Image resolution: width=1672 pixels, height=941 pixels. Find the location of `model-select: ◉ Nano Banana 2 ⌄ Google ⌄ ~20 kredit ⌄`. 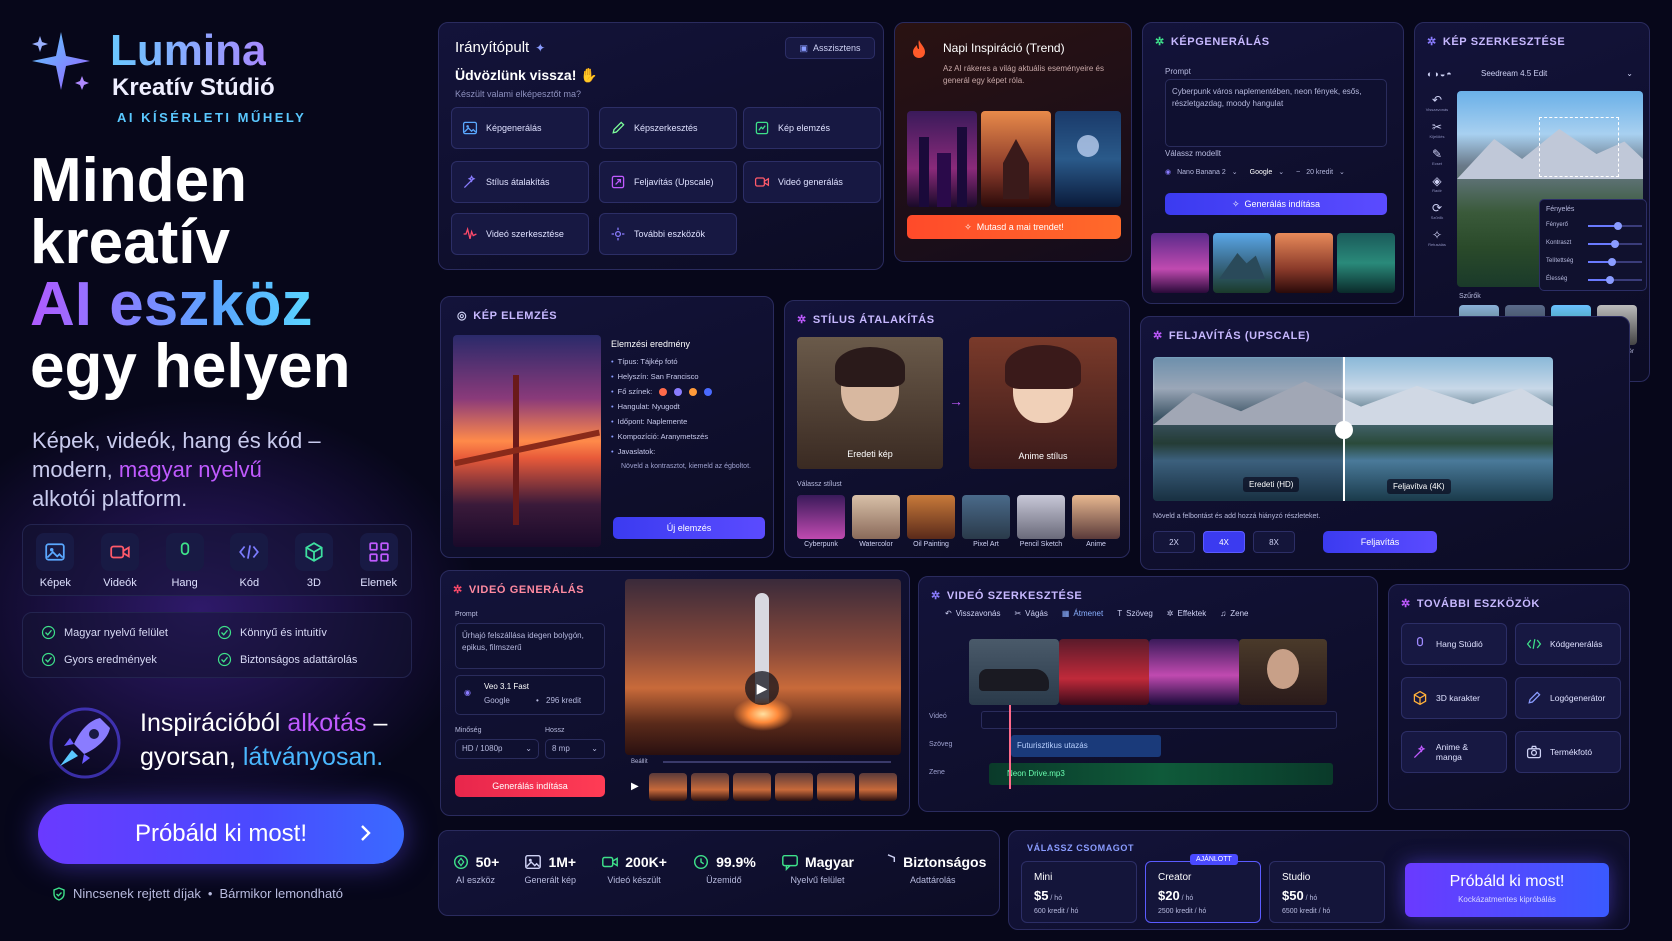

model-select: ◉ Nano Banana 2 ⌄ Google ⌄ ~20 kredit ⌄ is located at coordinates (1276, 172).